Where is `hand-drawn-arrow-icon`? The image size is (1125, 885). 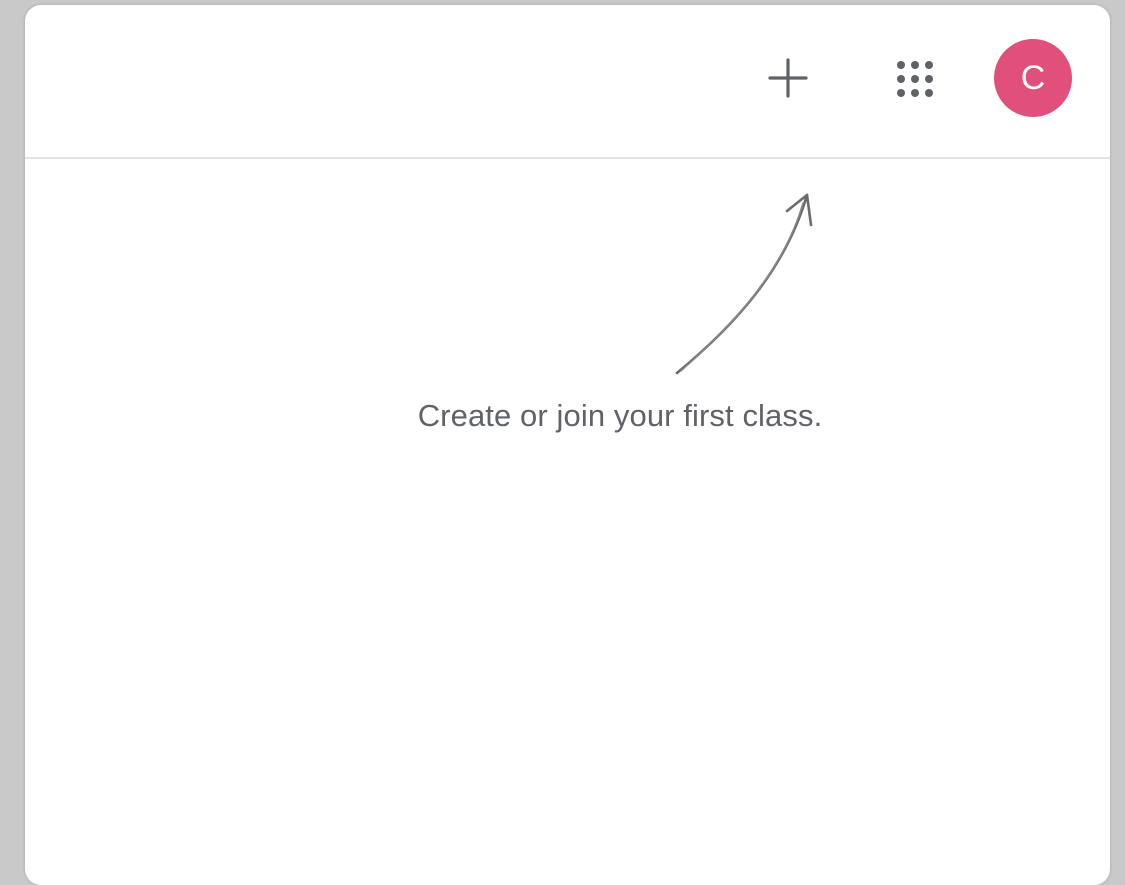
hand-drawn-arrow-icon is located at coordinates (744, 284).